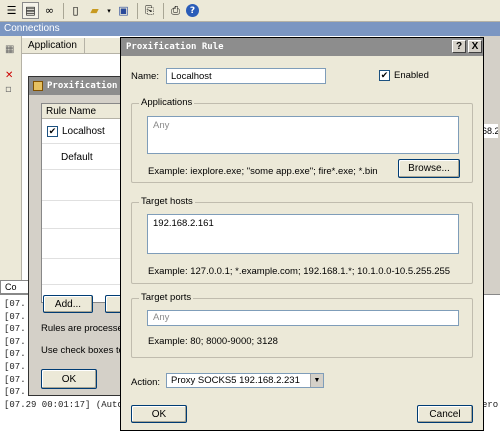  What do you see at coordinates (161, 317) in the screenshot?
I see `target-ports-placeholder: Any` at bounding box center [161, 317].